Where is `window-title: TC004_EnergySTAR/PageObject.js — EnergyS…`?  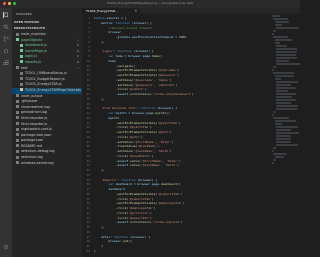 window-title: TC004_EnergySTAR/PageObject.js — EnergyS… is located at coordinates (150, 3).